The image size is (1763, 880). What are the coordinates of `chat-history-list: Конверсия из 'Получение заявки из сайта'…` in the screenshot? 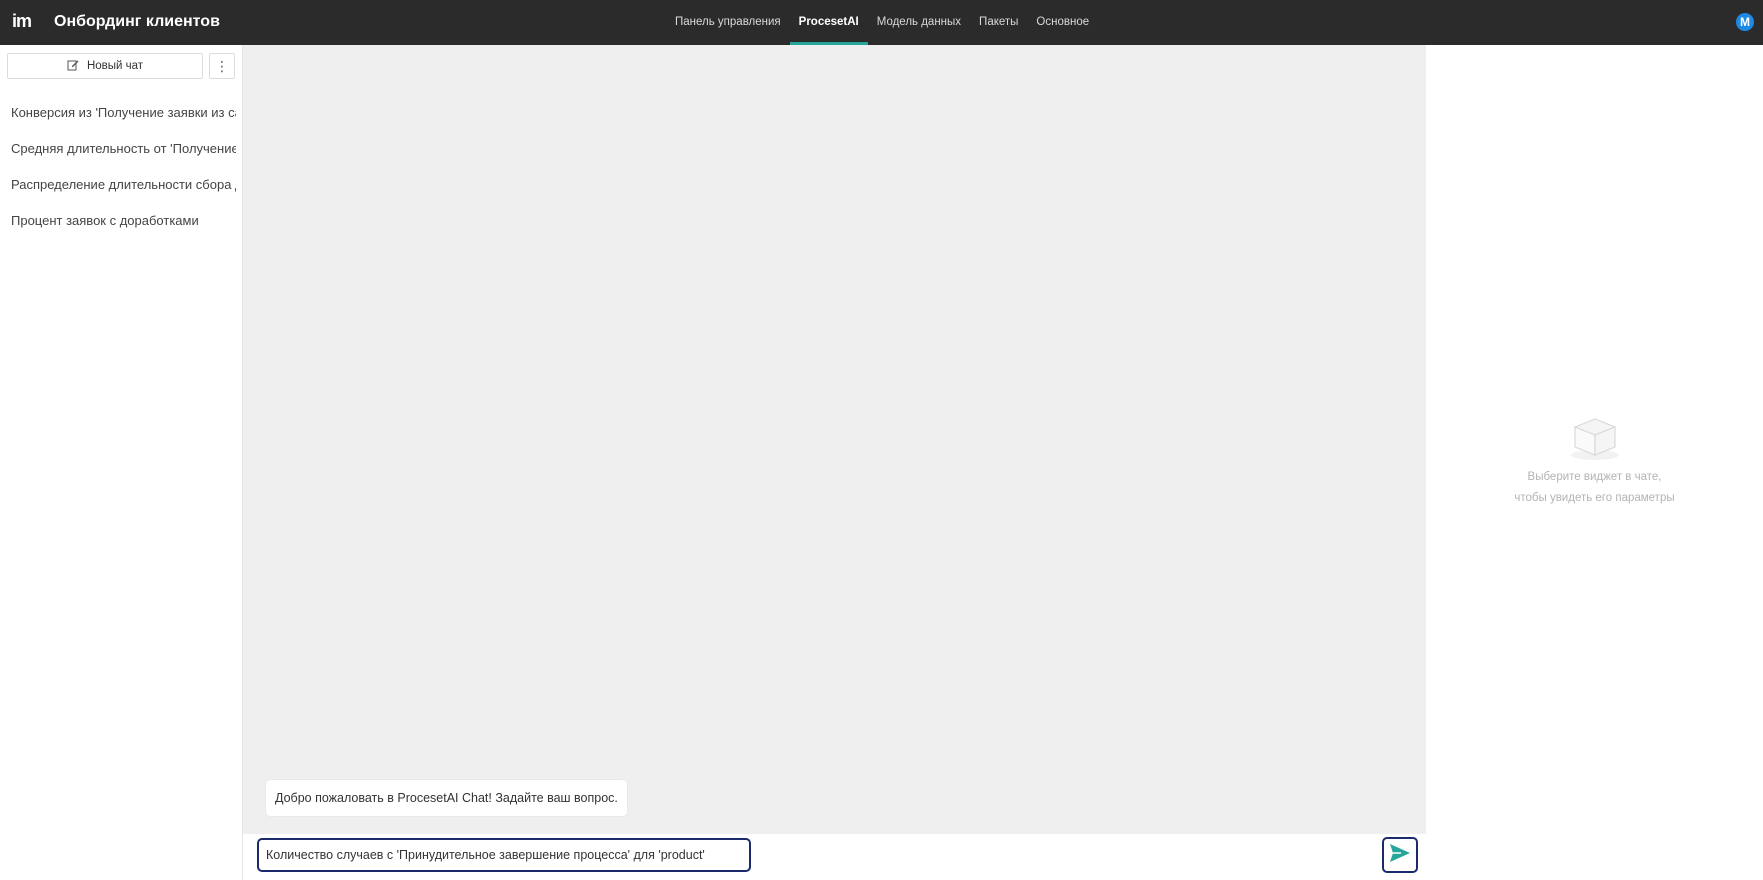 It's located at (119, 167).